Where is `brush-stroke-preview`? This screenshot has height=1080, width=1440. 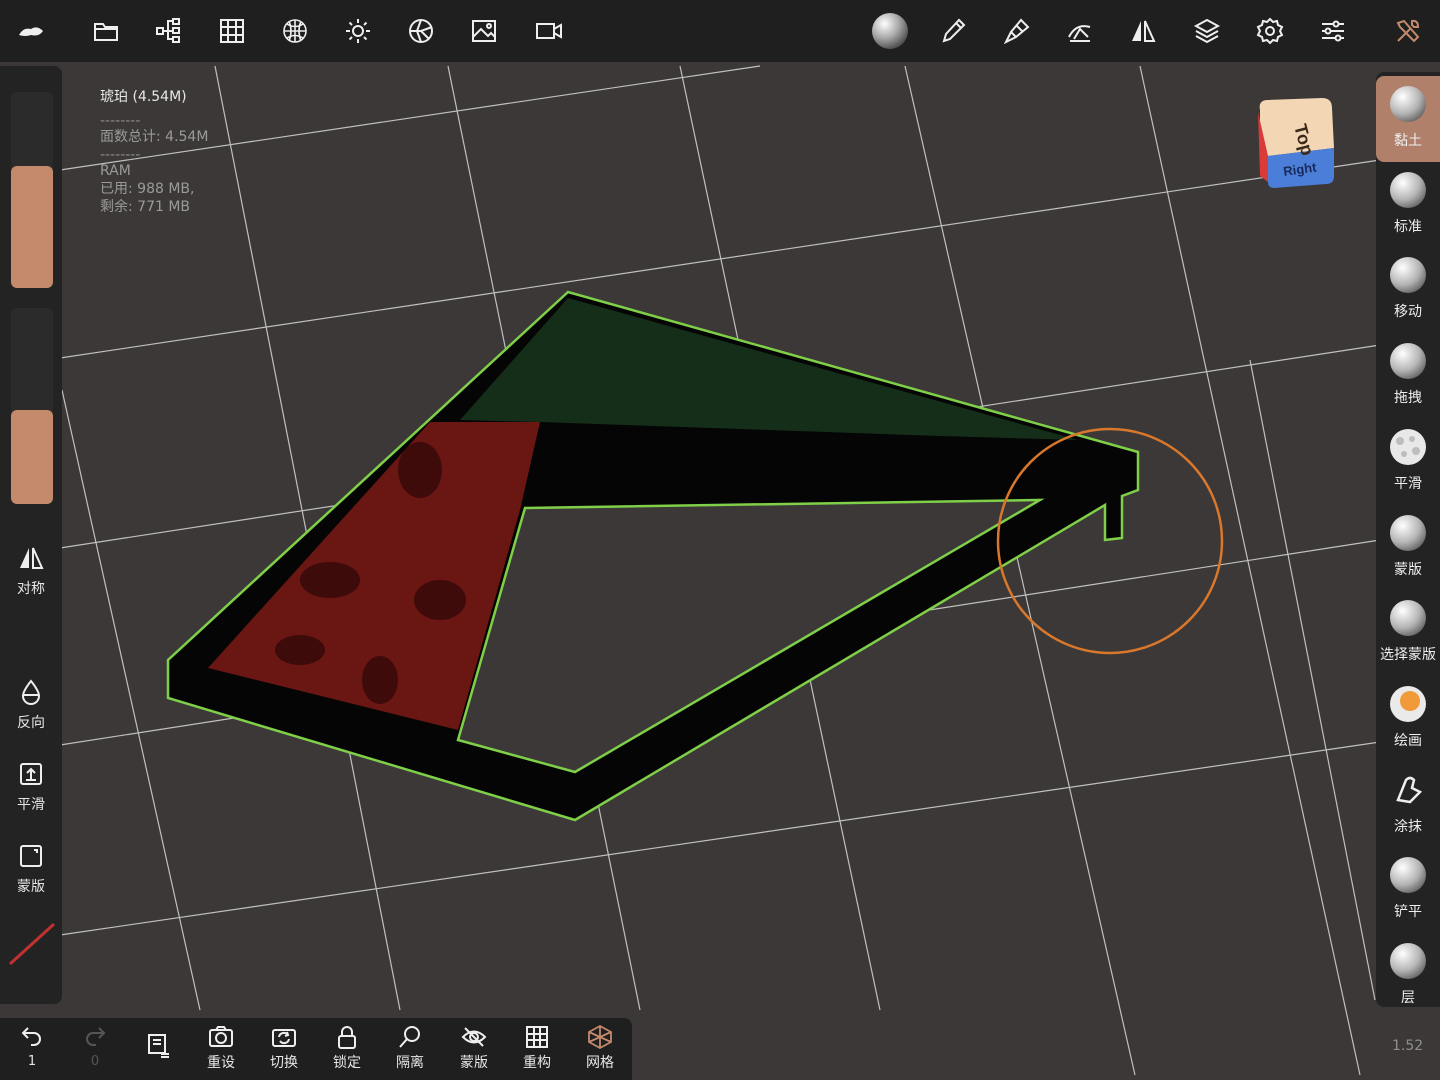 brush-stroke-preview is located at coordinates (32, 943).